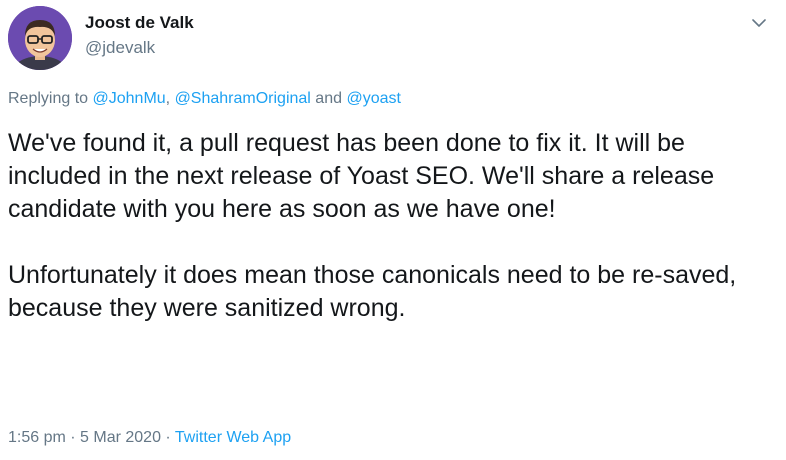 This screenshot has height=460, width=786. What do you see at coordinates (37, 437) in the screenshot?
I see `tweet-time: 1:56 pm` at bounding box center [37, 437].